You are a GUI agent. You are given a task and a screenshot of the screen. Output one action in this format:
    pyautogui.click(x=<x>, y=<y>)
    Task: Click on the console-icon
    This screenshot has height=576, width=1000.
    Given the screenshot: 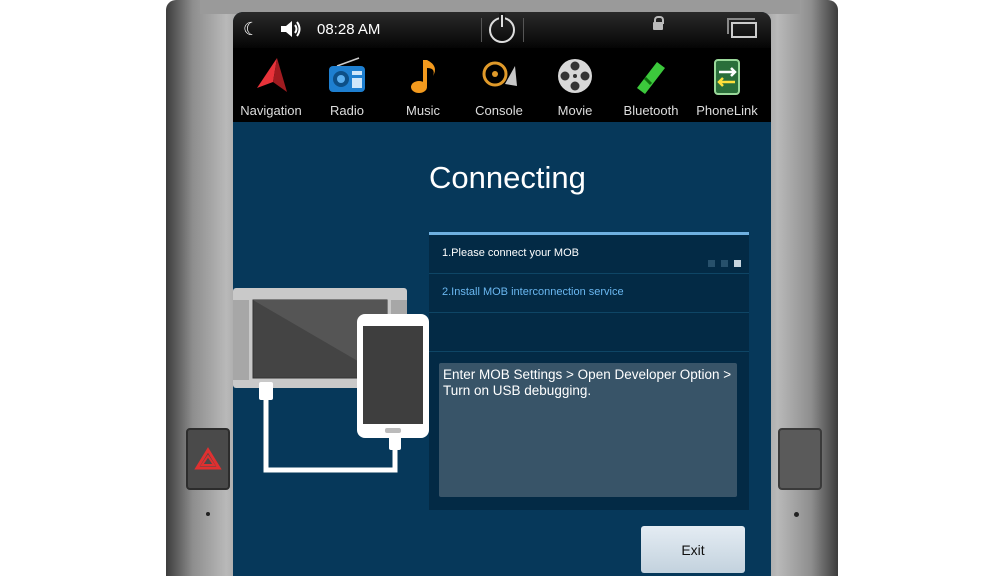 What is the action you would take?
    pyautogui.click(x=499, y=74)
    